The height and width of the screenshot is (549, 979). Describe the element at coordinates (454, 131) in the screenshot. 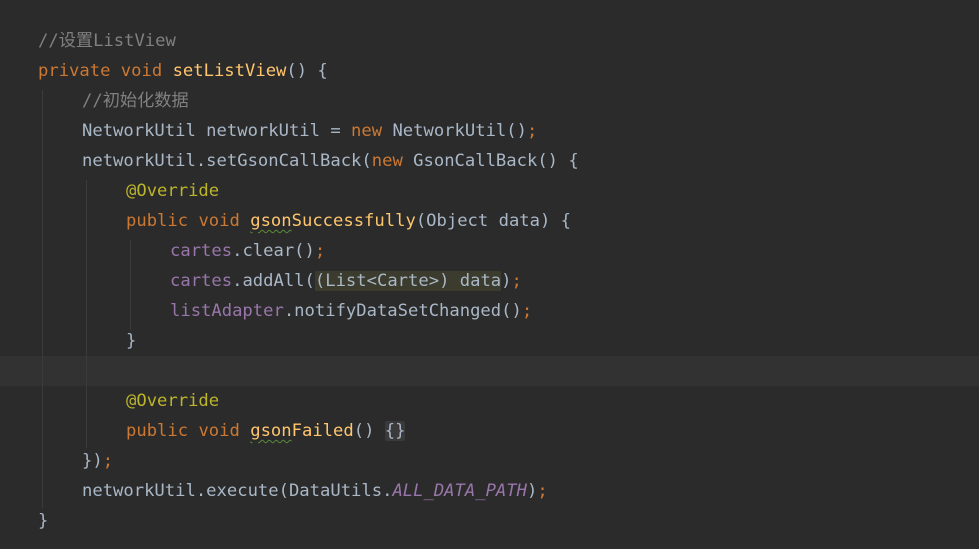

I see `code-token: NetworkUtil()` at that location.